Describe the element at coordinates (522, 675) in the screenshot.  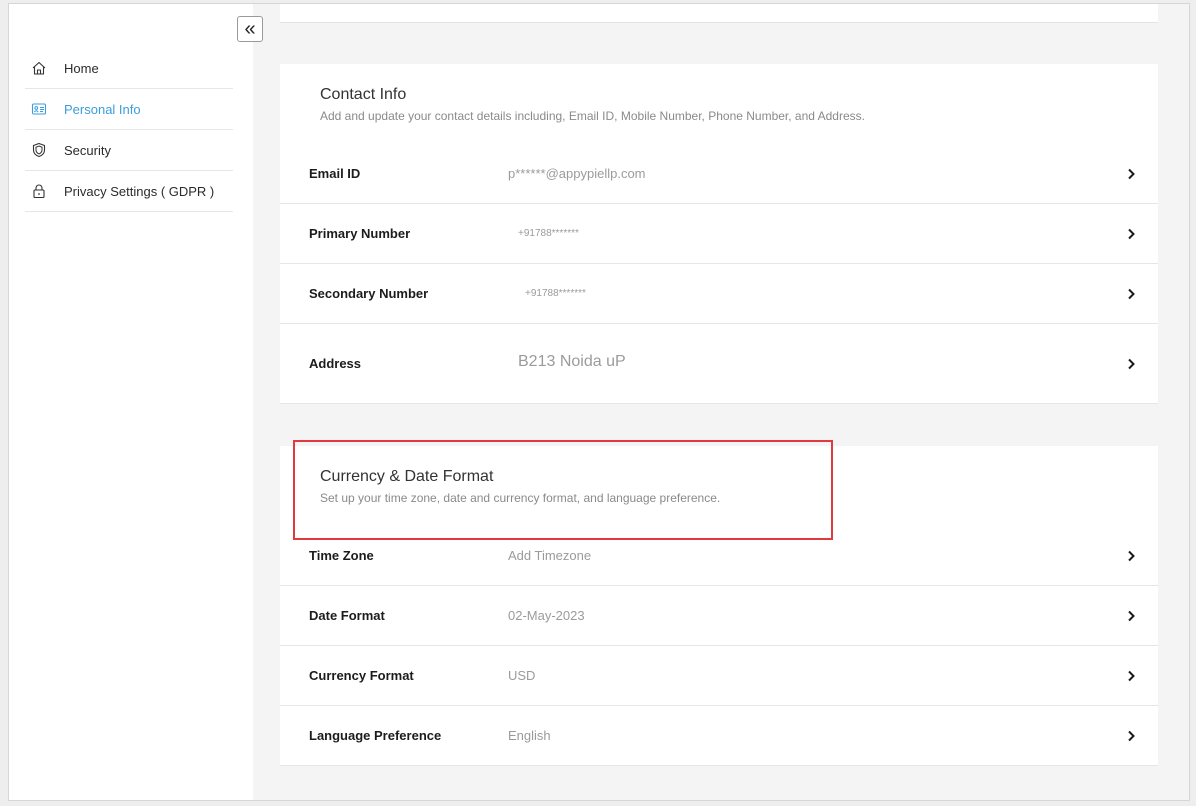
I see `row-value: USD` at that location.